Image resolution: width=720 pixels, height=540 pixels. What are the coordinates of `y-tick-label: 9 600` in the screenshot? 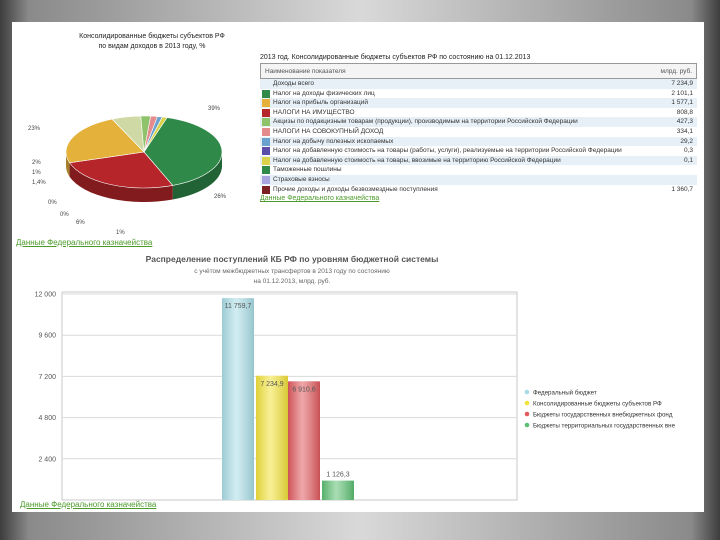 It's located at (47, 336).